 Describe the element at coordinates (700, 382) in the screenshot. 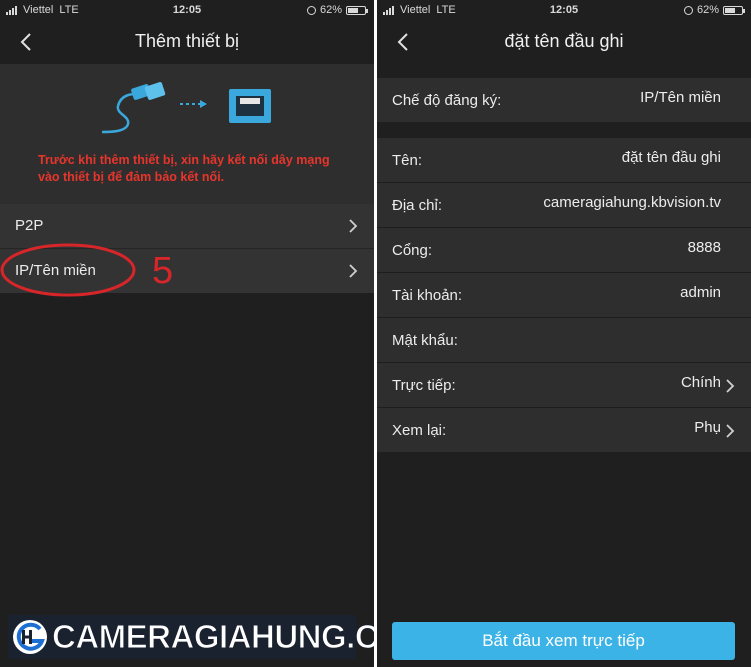

I see `live-stream-value: Chính` at that location.